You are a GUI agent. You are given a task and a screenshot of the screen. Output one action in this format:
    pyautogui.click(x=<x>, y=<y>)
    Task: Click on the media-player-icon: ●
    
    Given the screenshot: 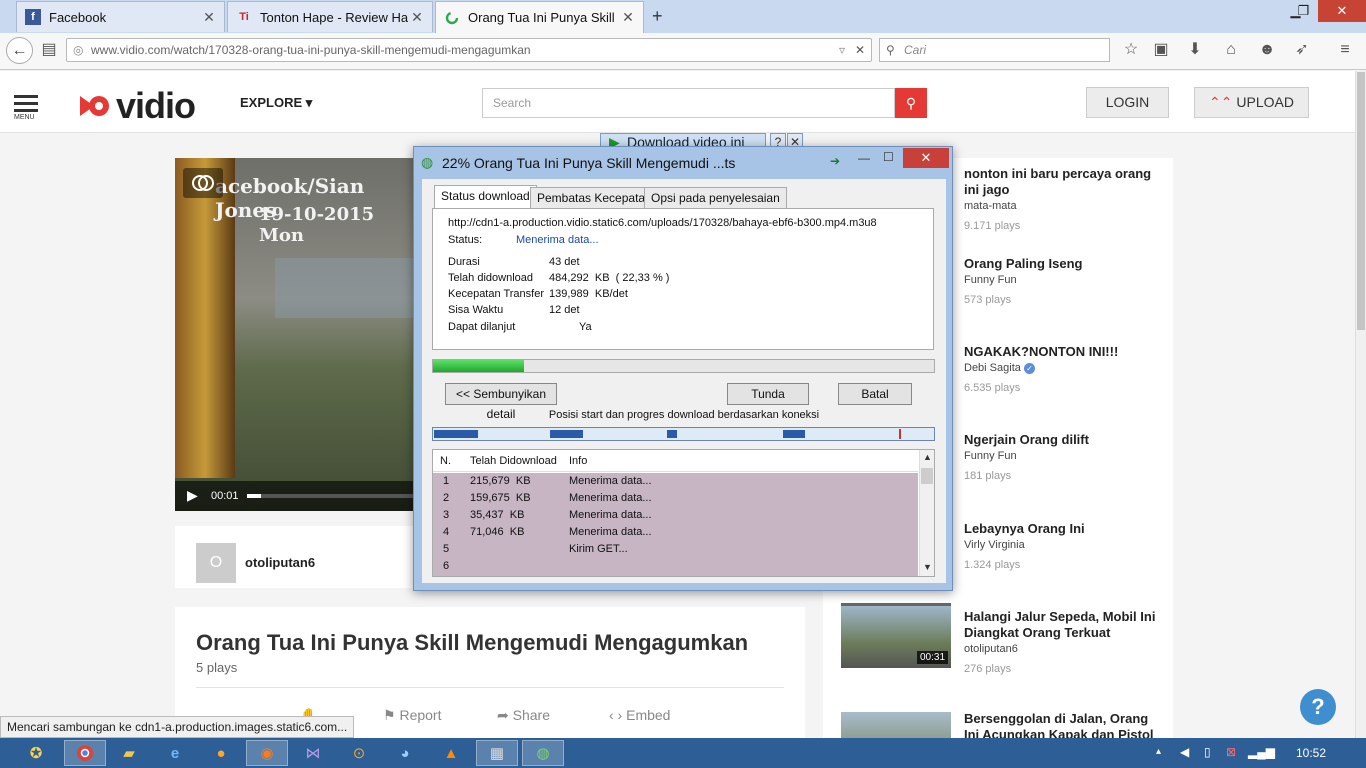 What is the action you would take?
    pyautogui.click(x=221, y=753)
    